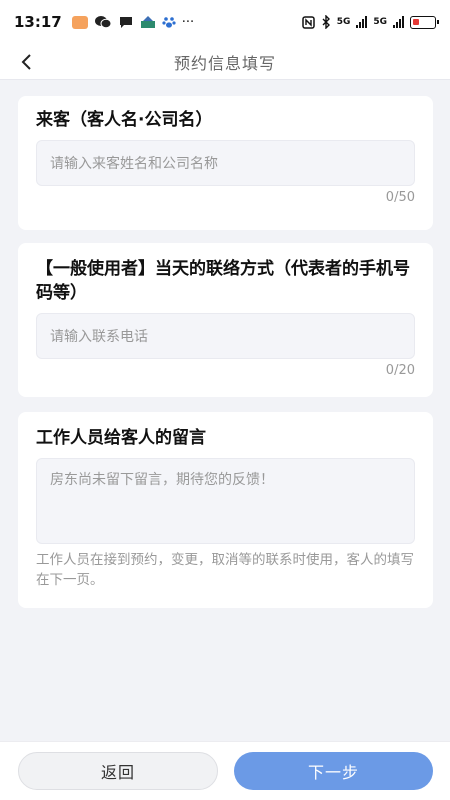 Image resolution: width=450 pixels, height=800 pixels. What do you see at coordinates (326, 22) in the screenshot?
I see `bluetooth-icon` at bounding box center [326, 22].